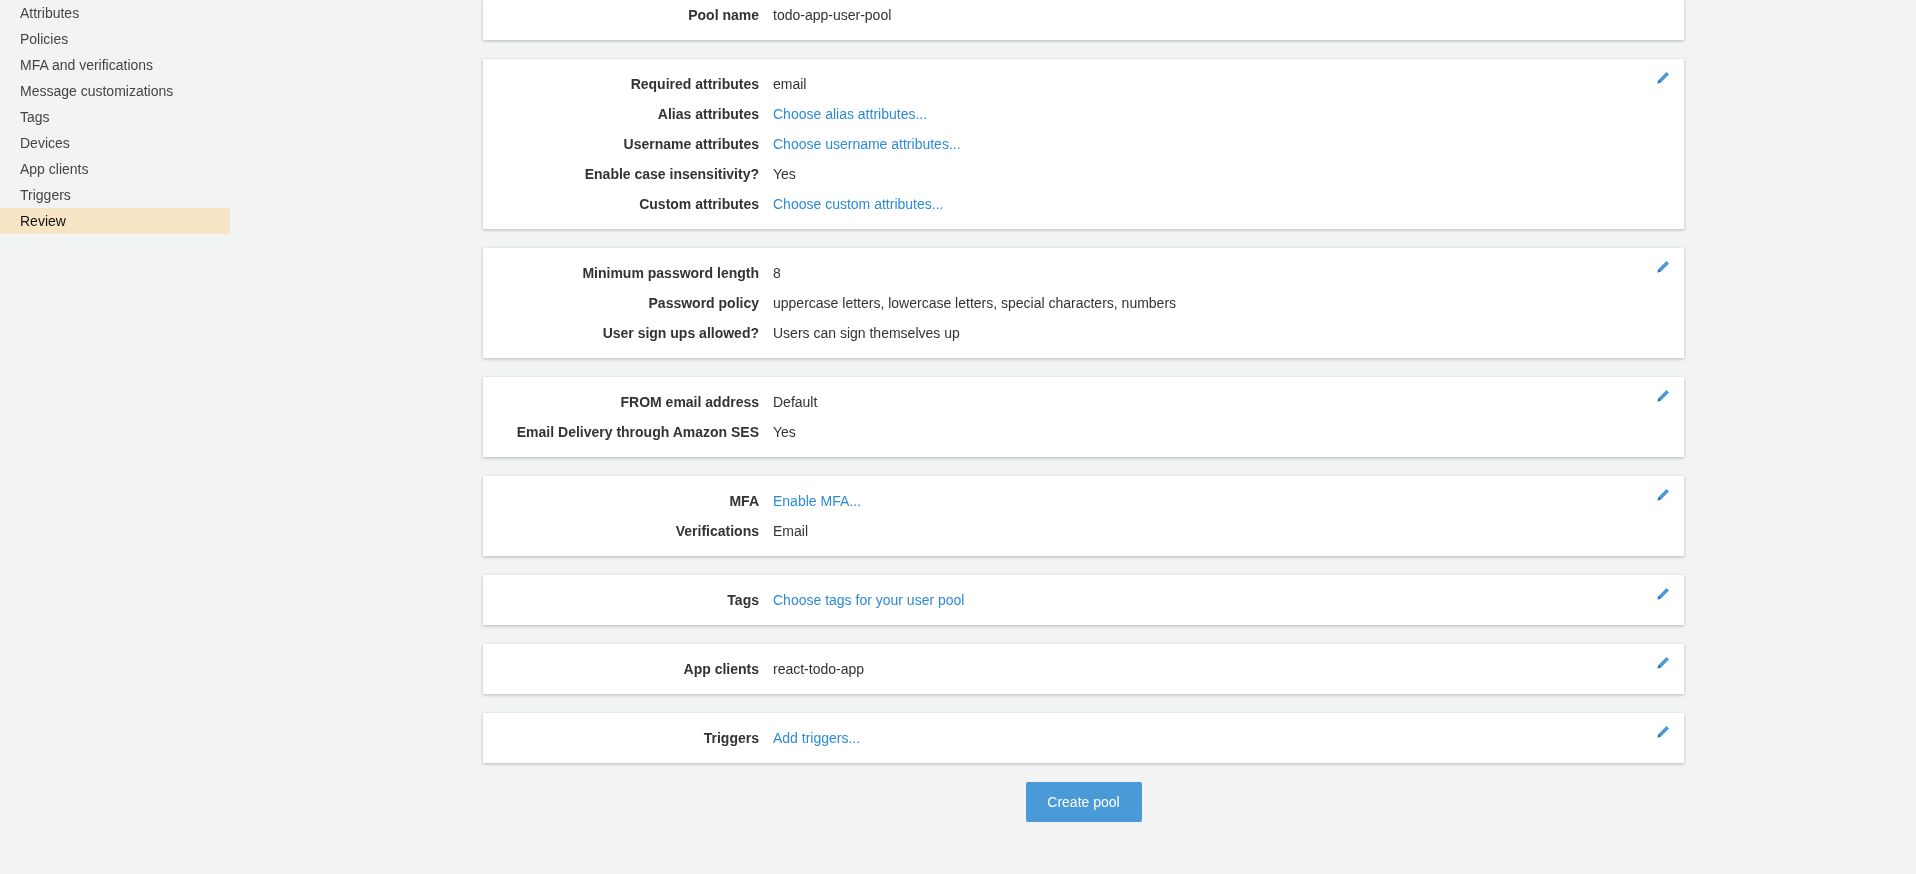 This screenshot has width=1916, height=874. I want to click on sidebar-item: Message customizations, so click(115, 91).